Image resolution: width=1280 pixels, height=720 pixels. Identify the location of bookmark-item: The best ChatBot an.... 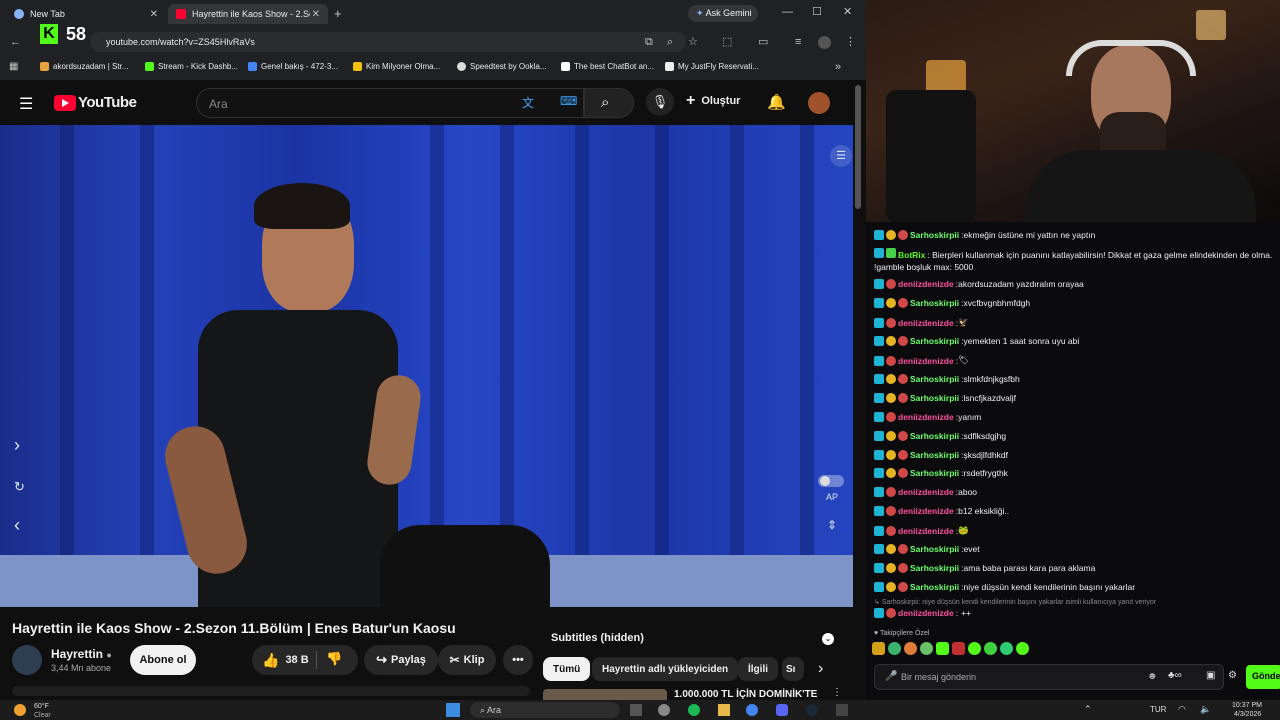
(607, 66).